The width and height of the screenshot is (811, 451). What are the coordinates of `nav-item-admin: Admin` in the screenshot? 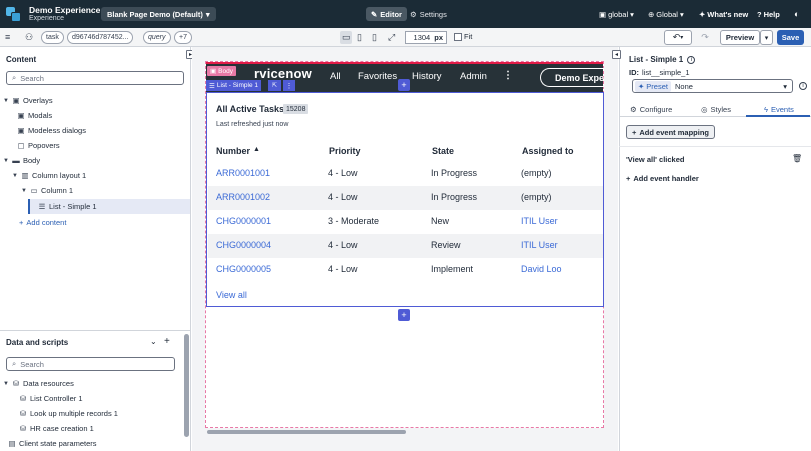 It's located at (473, 76).